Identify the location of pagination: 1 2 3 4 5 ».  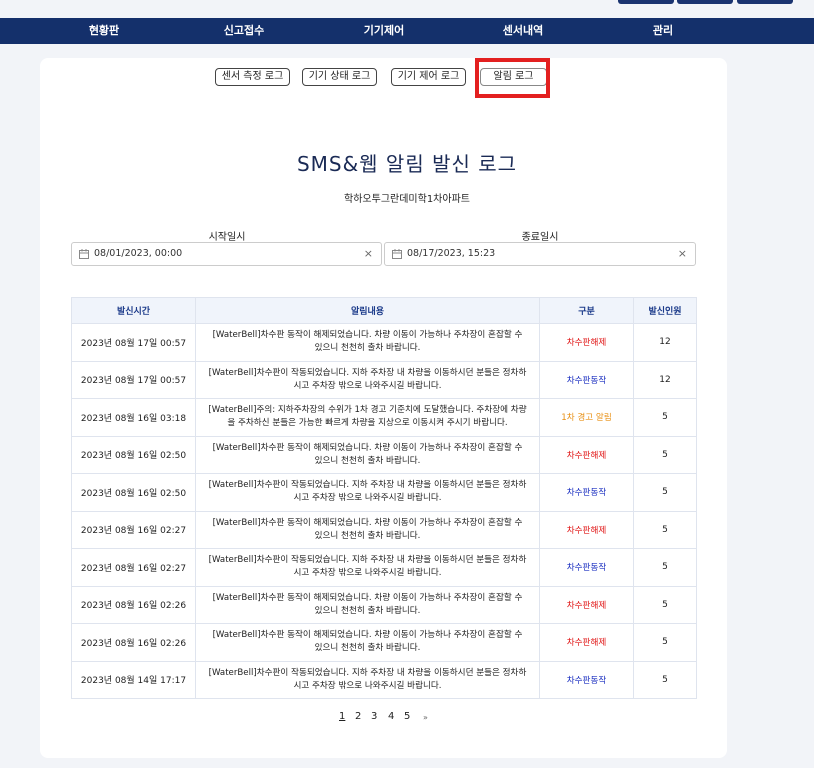
(407, 718).